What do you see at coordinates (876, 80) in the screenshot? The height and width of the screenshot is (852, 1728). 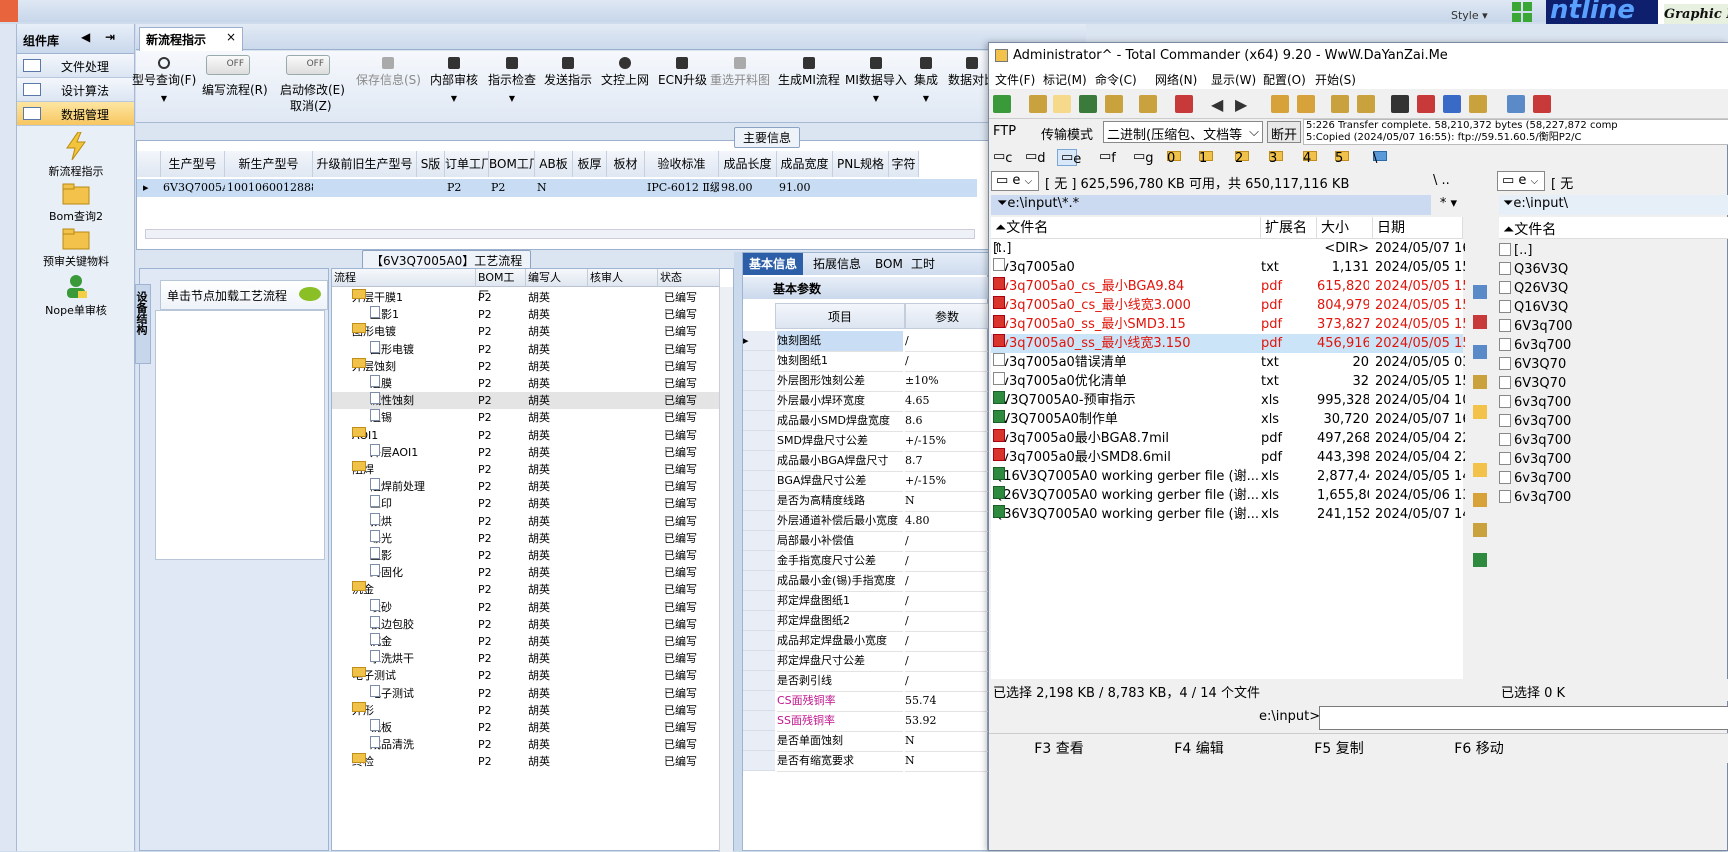 I see `mi-import-button: MI数据导入 ▼` at bounding box center [876, 80].